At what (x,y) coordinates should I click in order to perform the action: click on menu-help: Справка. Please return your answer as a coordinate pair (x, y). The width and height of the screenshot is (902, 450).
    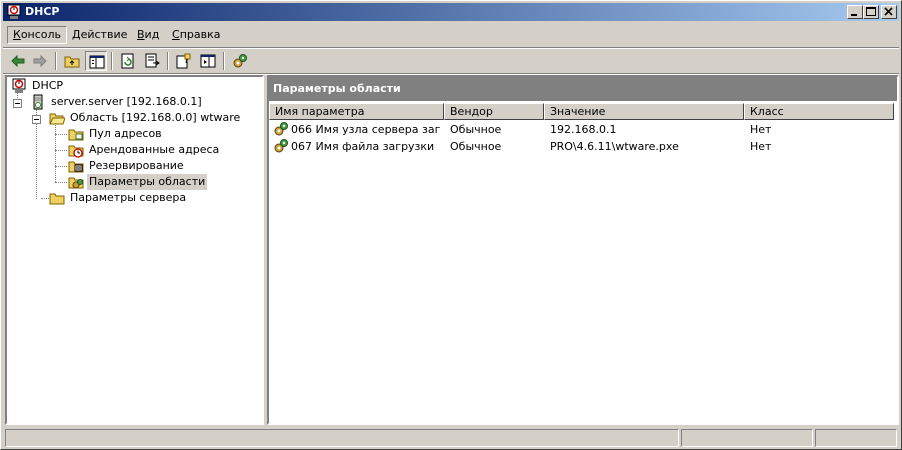
    Looking at the image, I should click on (196, 35).